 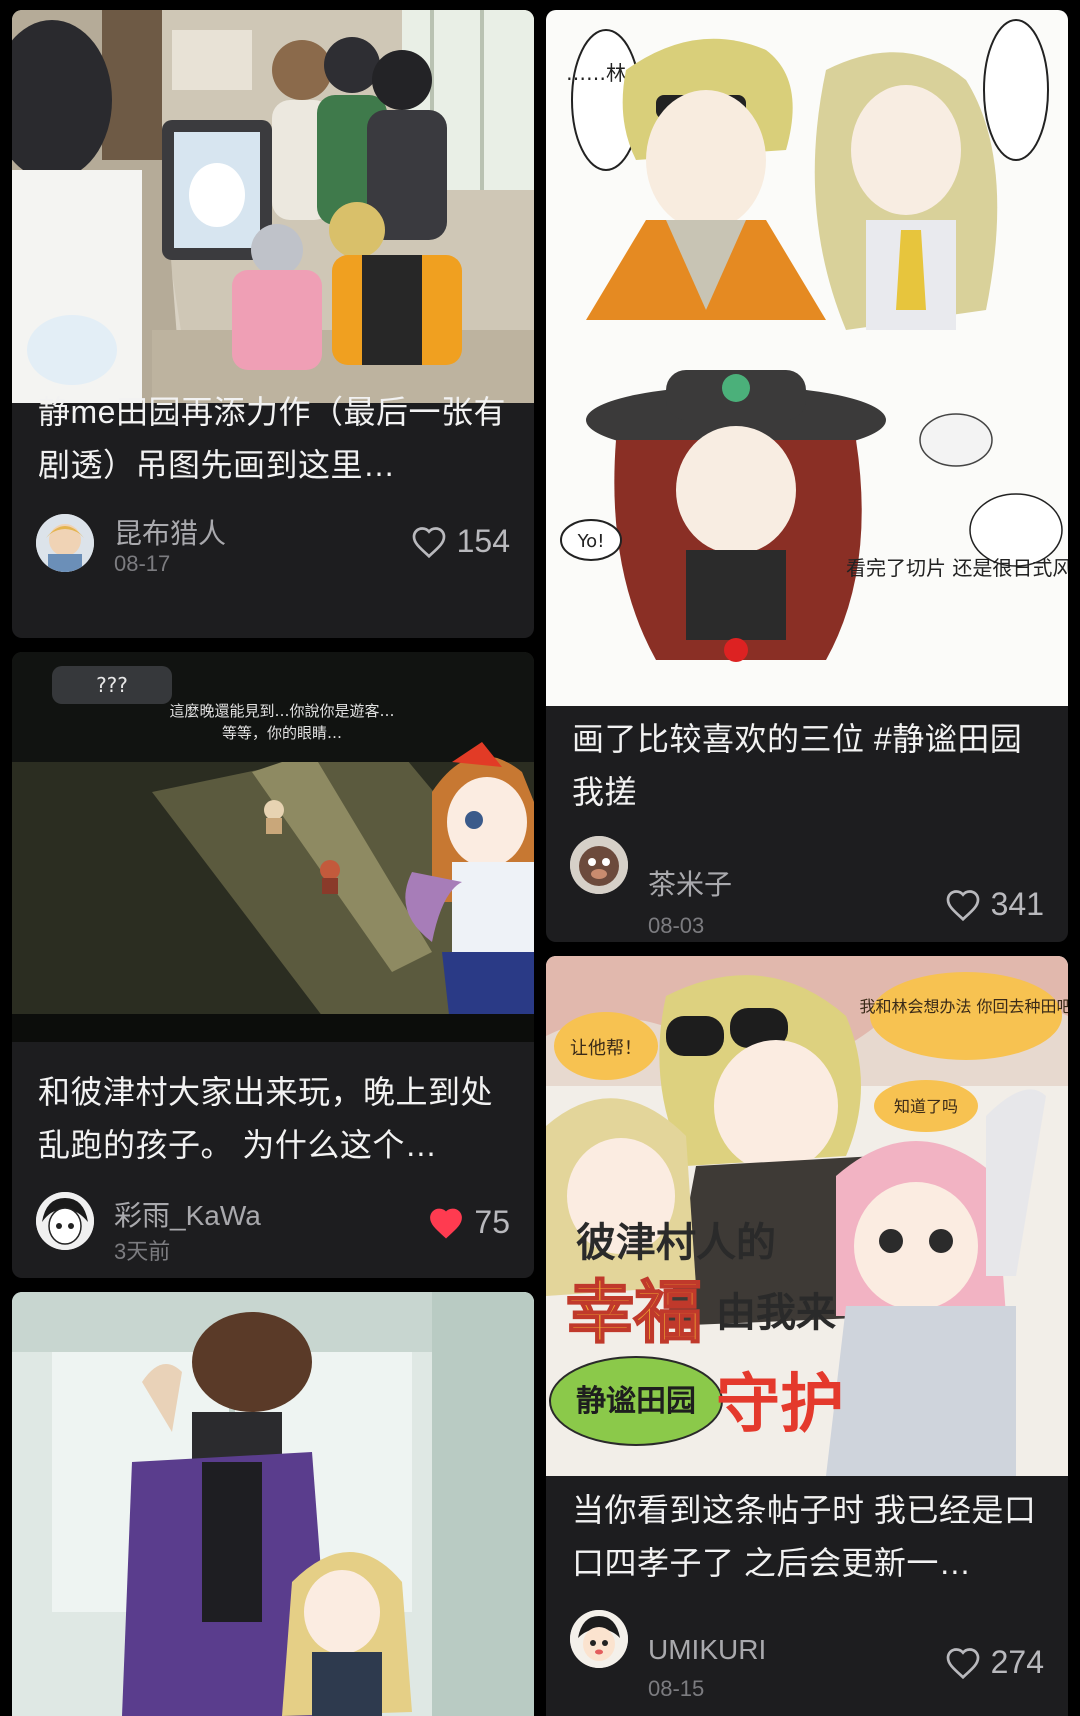 I want to click on author-name: 昆布猎人, so click(x=170, y=532).